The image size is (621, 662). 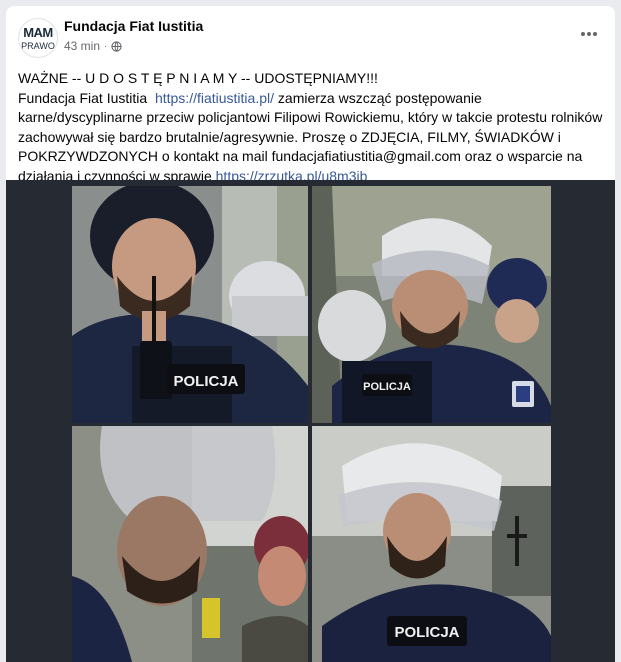 I want to click on post-meta: 43 min ·, so click(x=93, y=46).